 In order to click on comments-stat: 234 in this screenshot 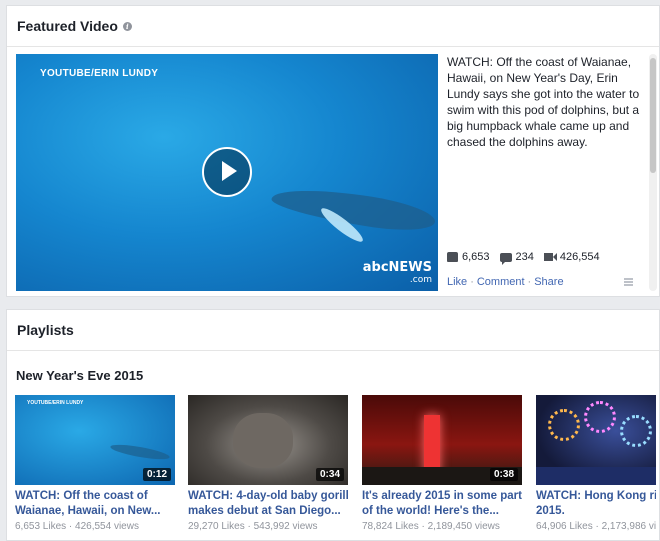, I will do `click(516, 258)`.